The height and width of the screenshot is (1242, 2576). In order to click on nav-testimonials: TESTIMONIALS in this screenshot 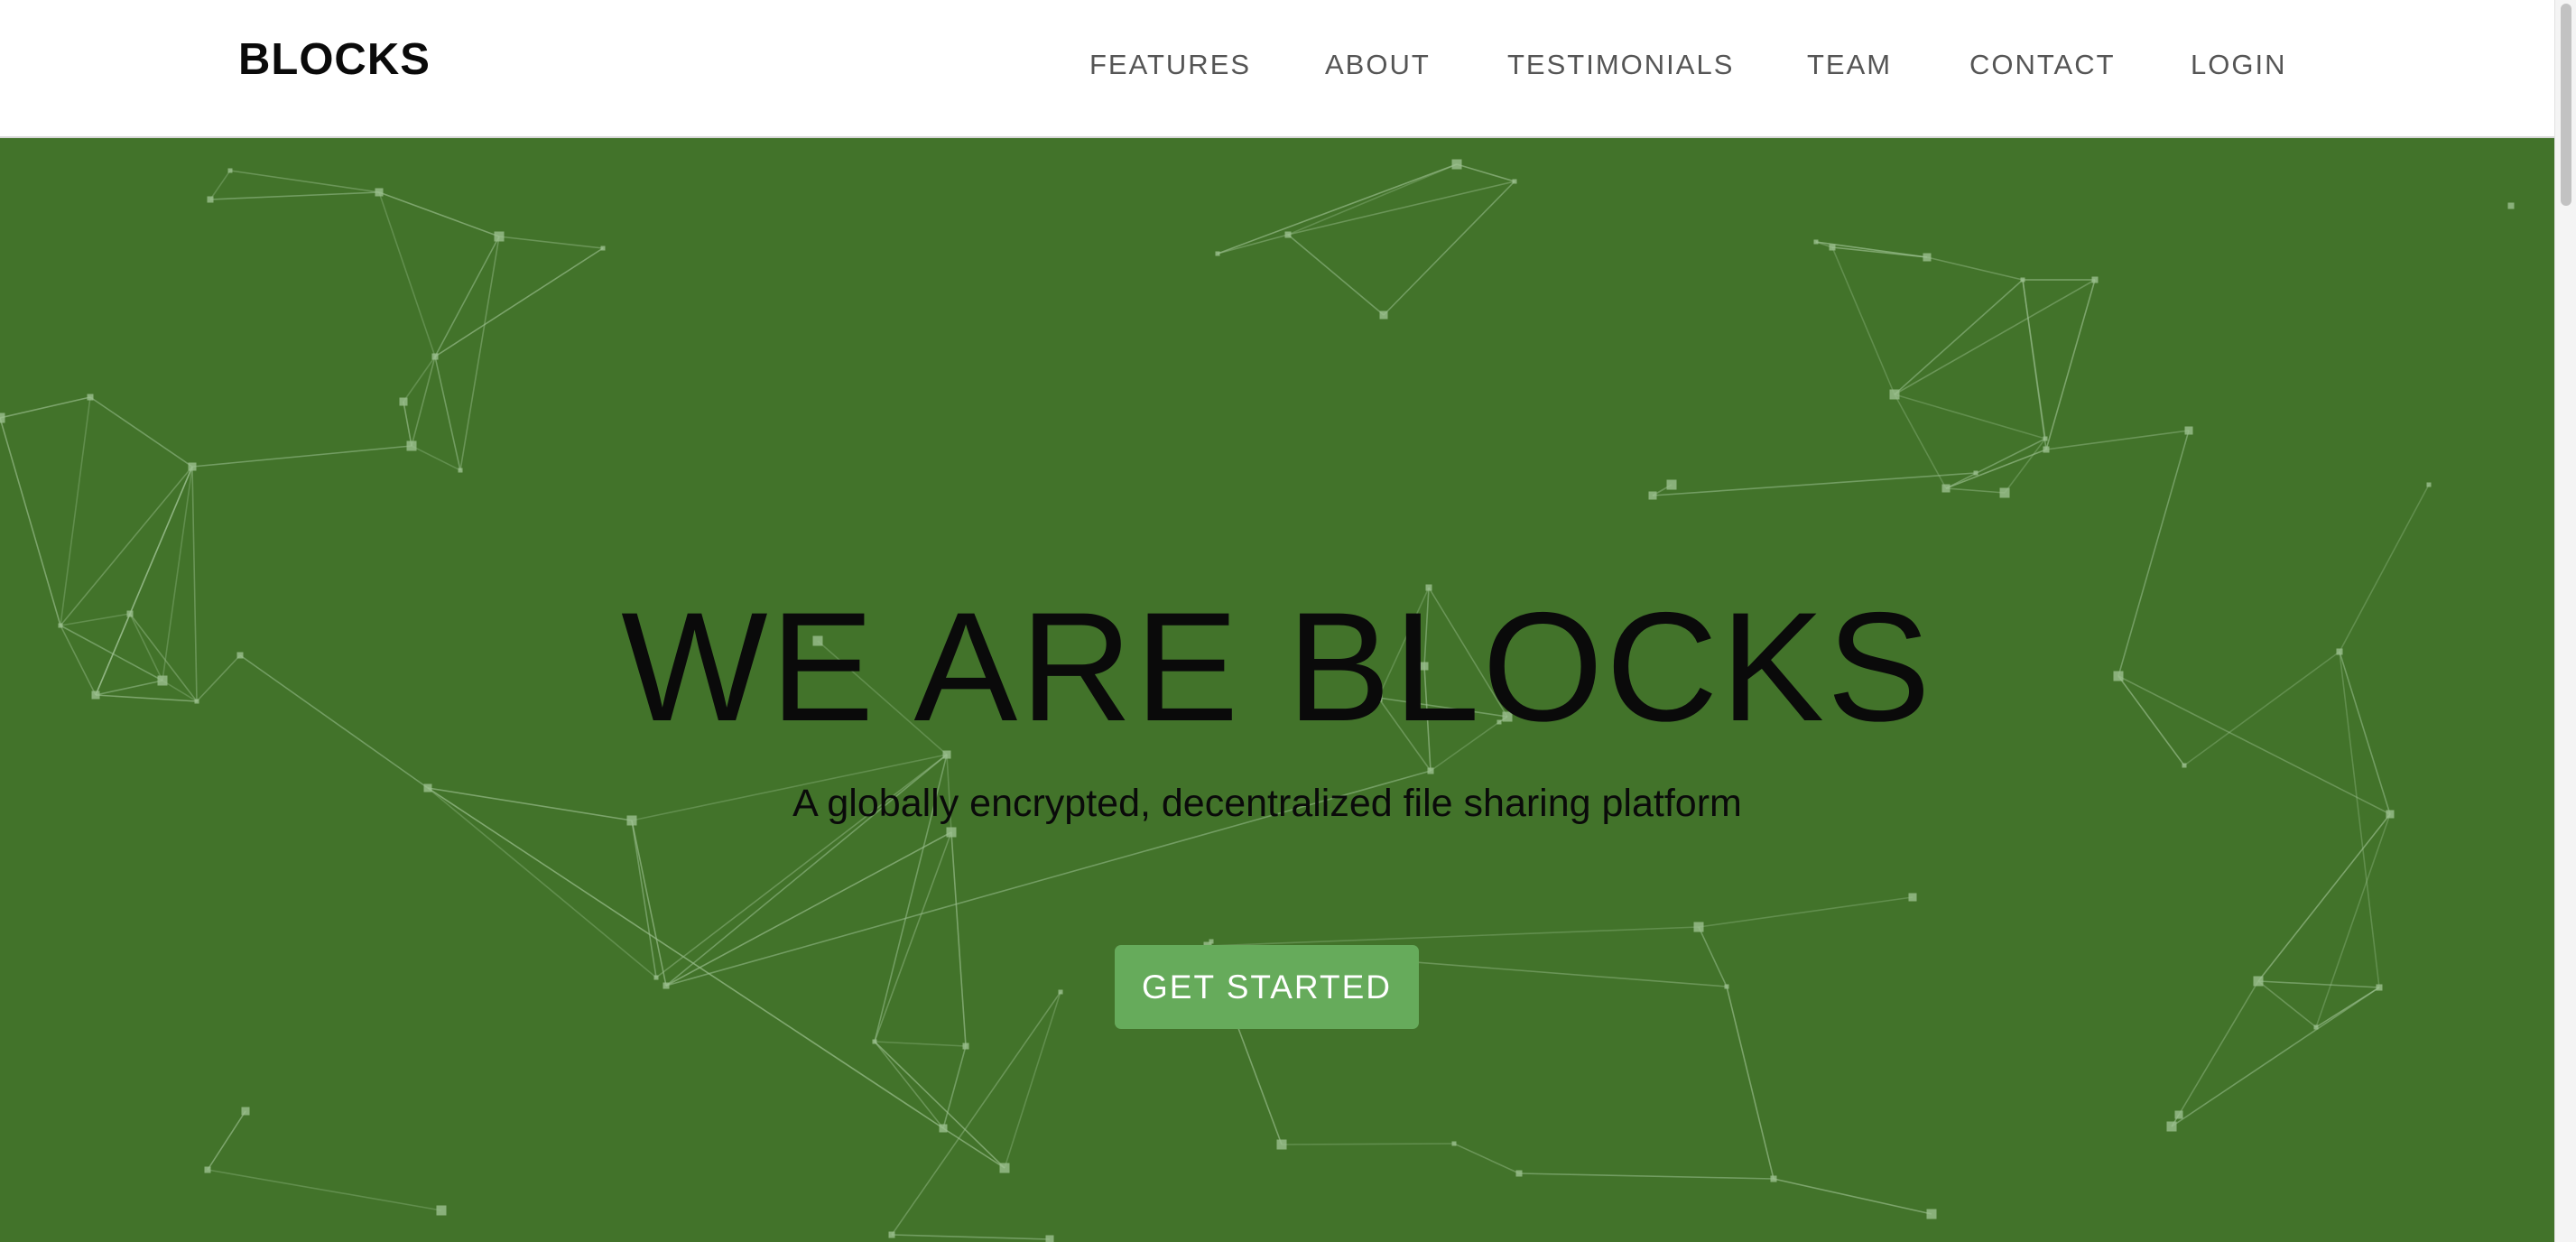, I will do `click(1621, 65)`.